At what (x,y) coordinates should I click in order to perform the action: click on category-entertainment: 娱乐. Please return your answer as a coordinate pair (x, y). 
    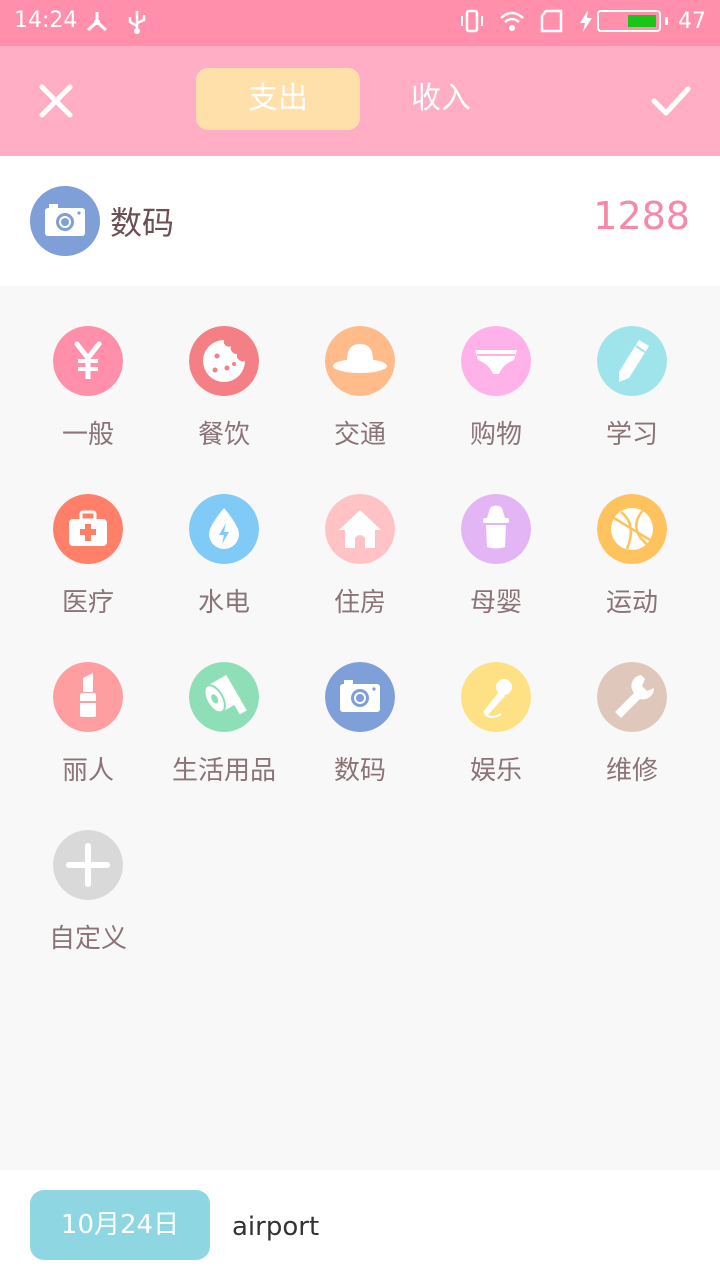
    Looking at the image, I should click on (496, 704).